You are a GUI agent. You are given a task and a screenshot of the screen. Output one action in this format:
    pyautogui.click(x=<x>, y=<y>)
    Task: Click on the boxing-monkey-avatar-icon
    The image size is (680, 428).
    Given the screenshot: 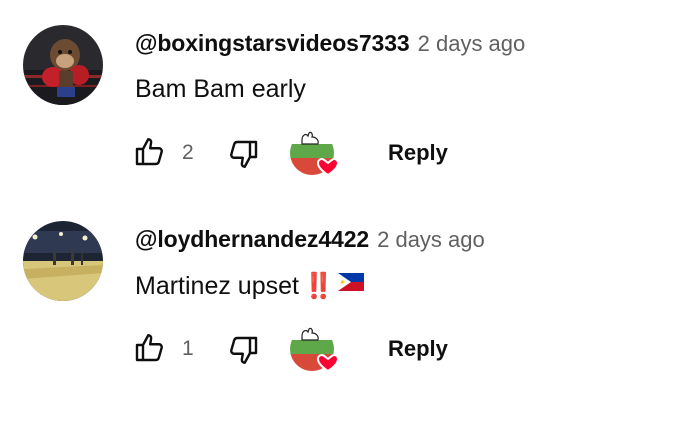 What is the action you would take?
    pyautogui.click(x=63, y=65)
    